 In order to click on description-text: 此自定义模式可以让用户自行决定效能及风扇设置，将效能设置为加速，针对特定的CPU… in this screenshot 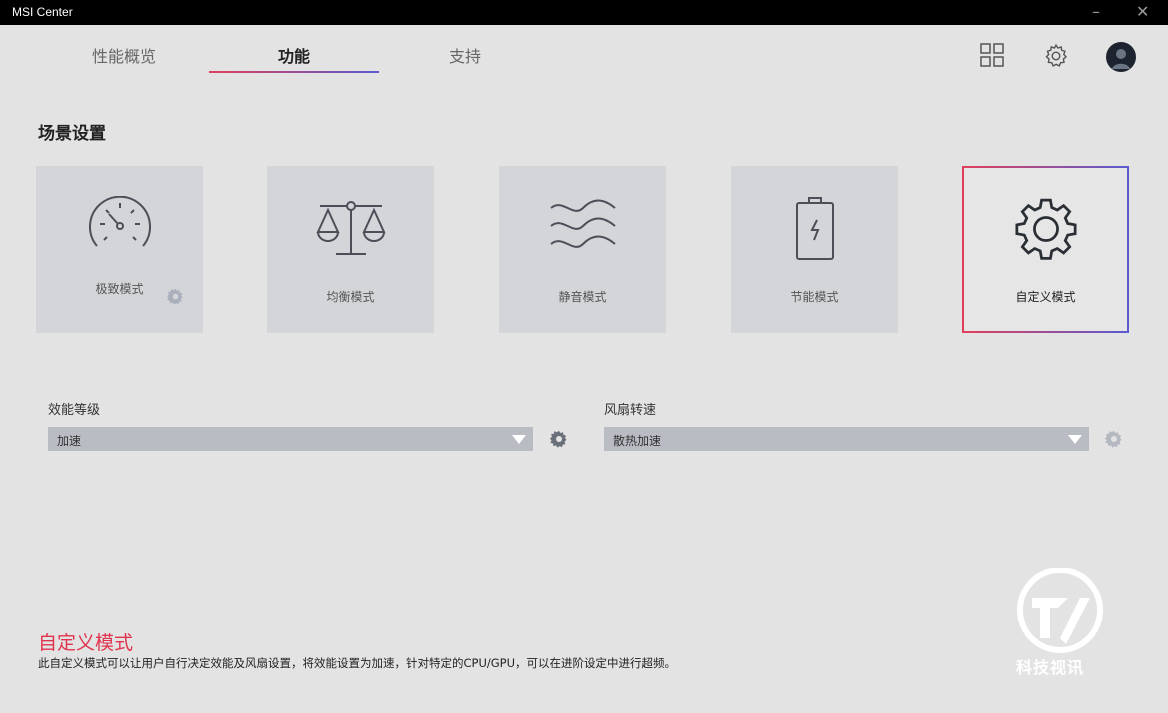, I will do `click(357, 663)`.